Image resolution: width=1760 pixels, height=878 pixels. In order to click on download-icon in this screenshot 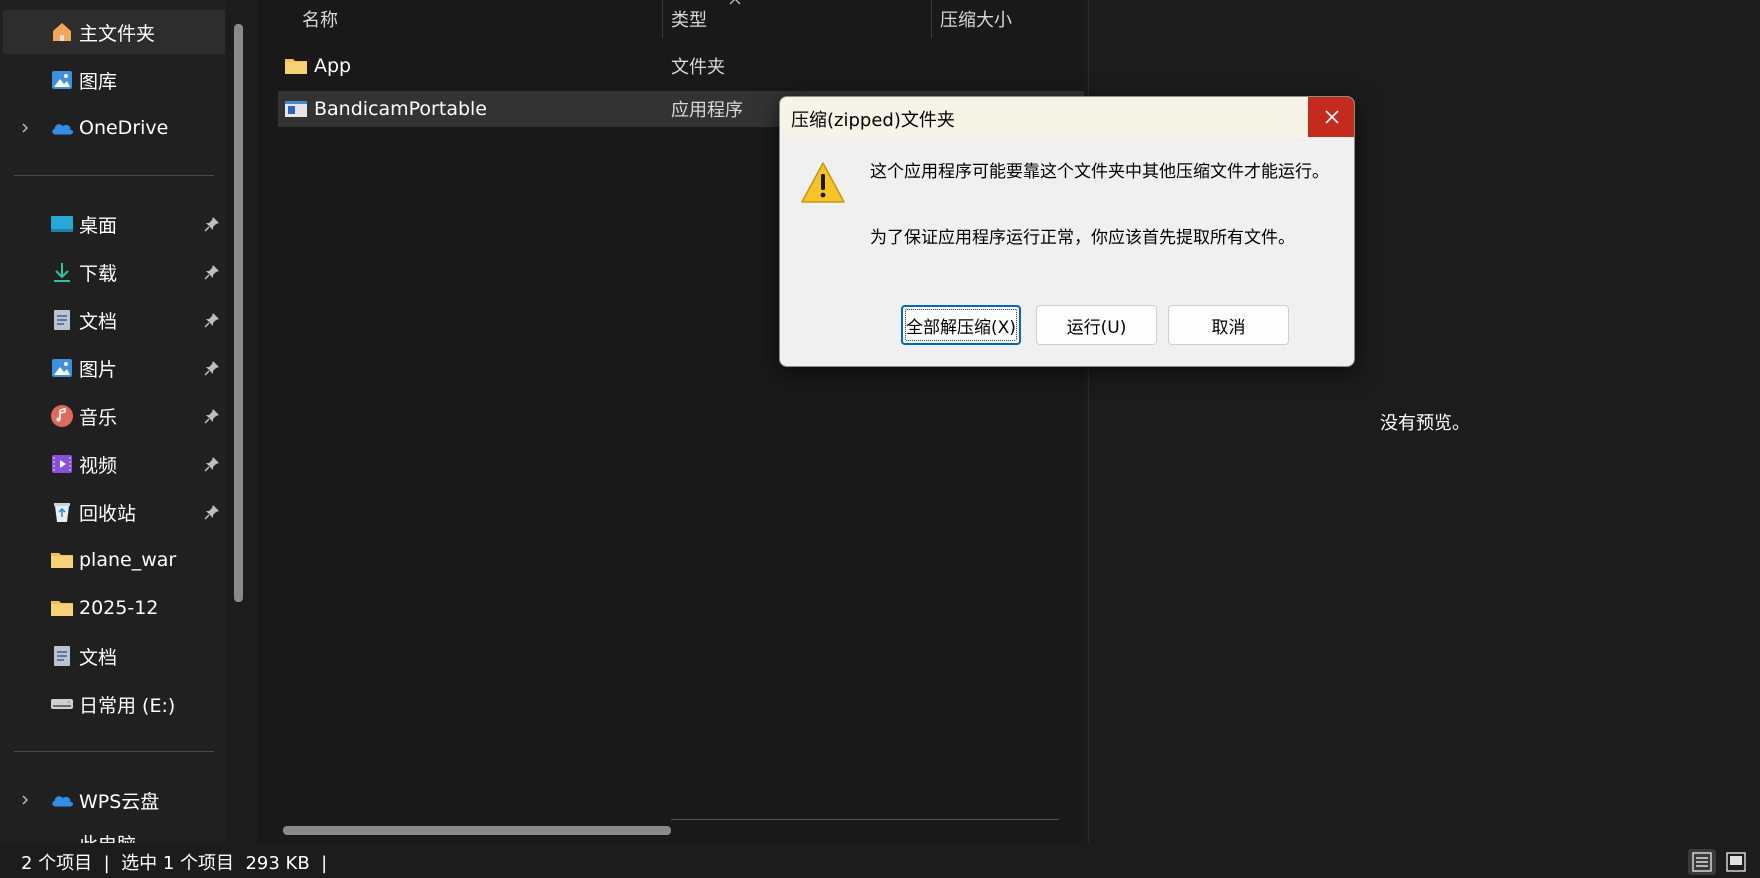, I will do `click(62, 272)`.